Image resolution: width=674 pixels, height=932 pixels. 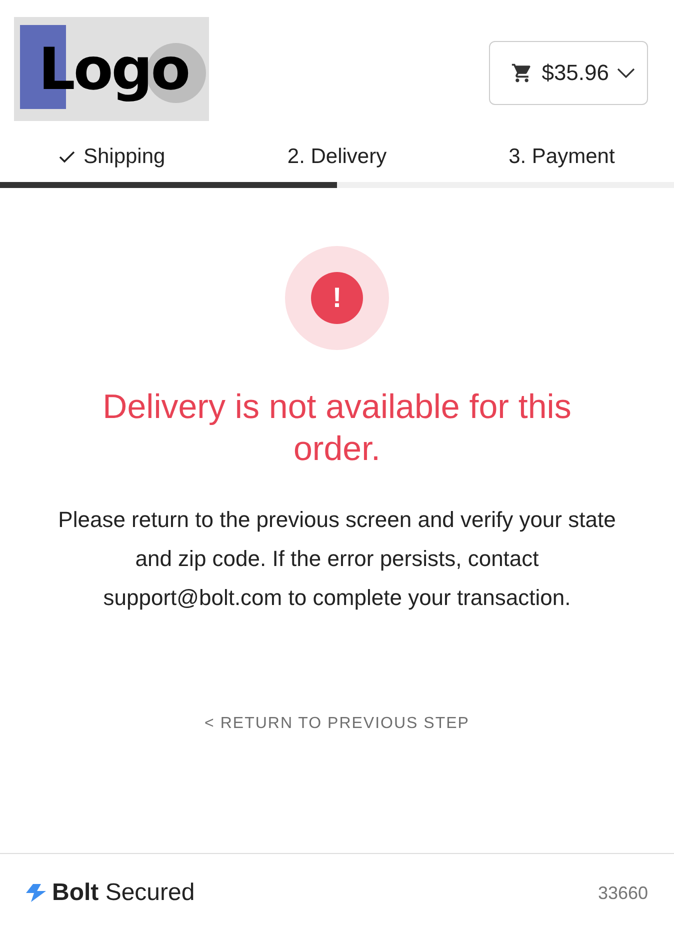 What do you see at coordinates (561, 157) in the screenshot?
I see `step-tab: 3. Payment` at bounding box center [561, 157].